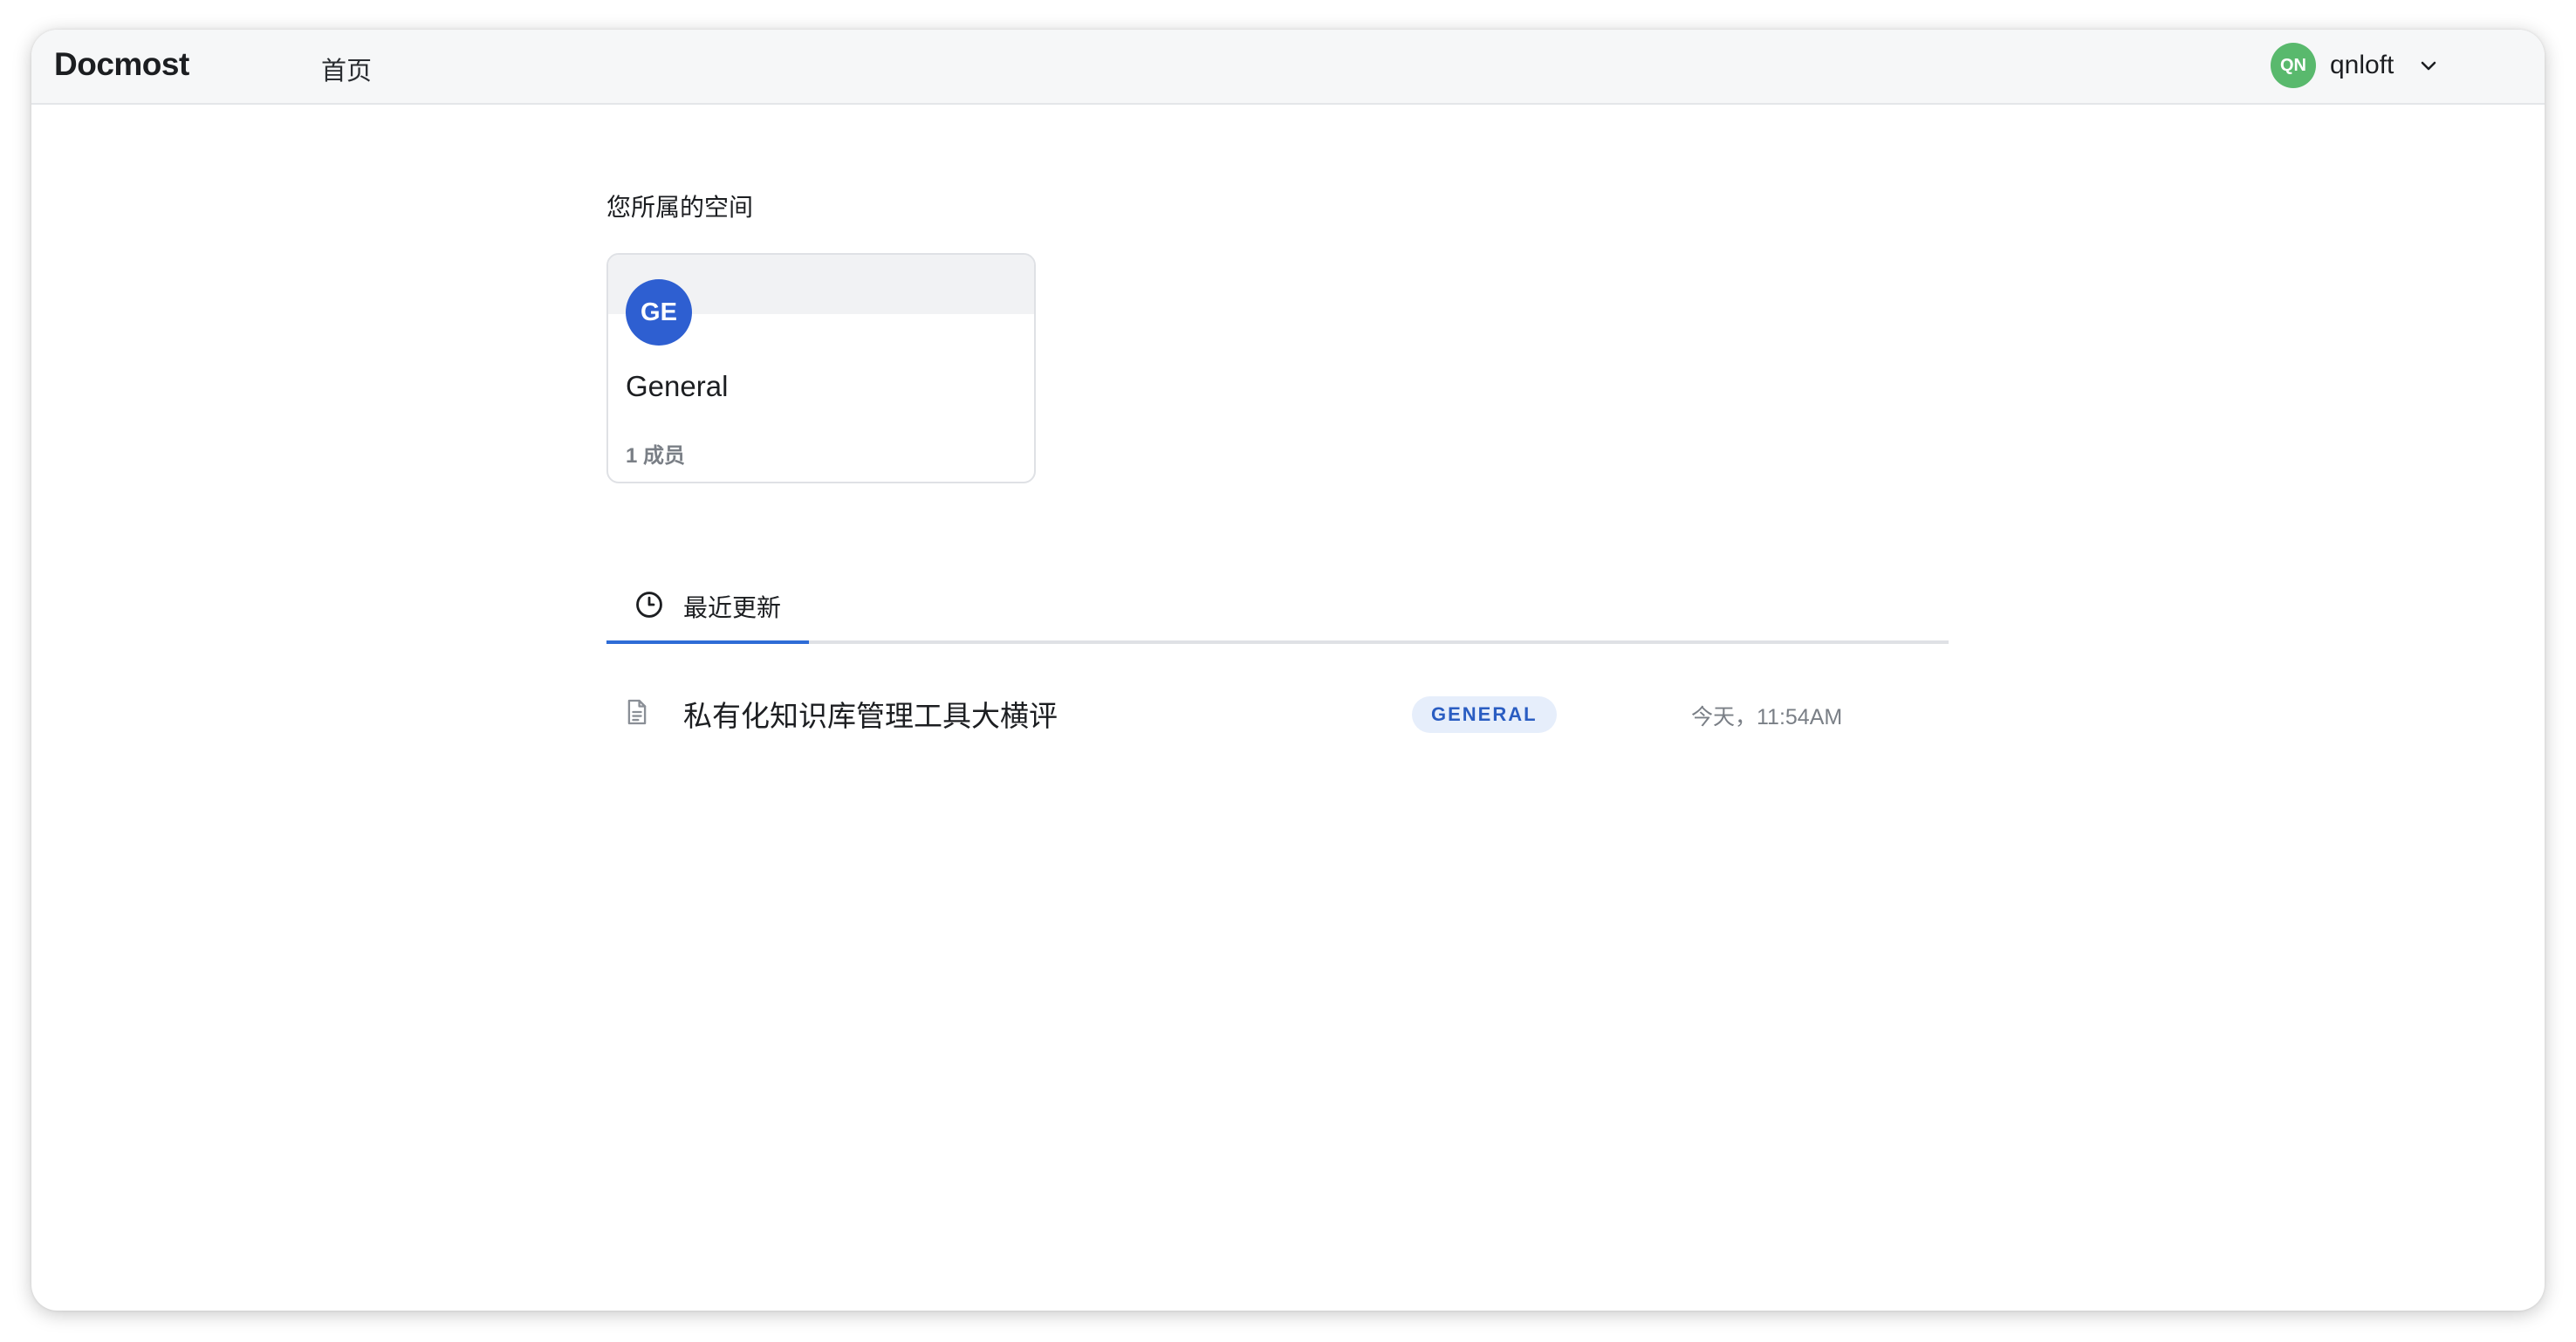 This screenshot has width=2576, height=1342. I want to click on space-avatar: GE, so click(659, 313).